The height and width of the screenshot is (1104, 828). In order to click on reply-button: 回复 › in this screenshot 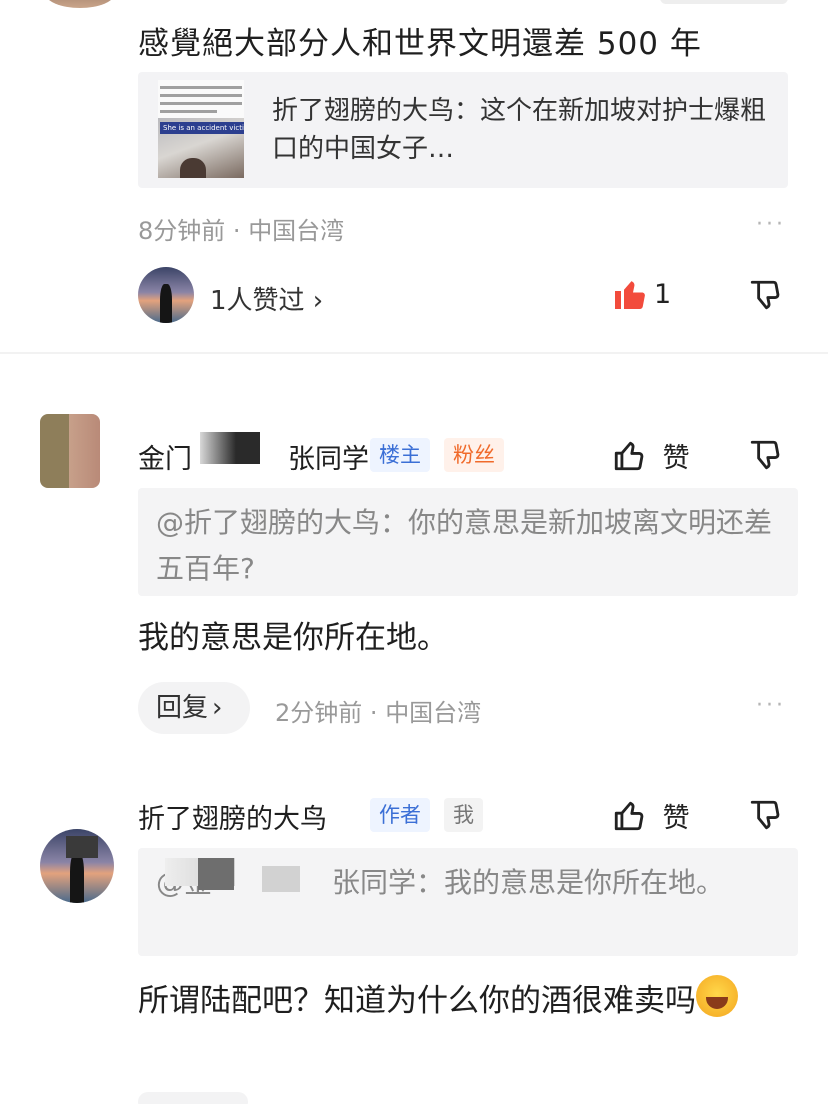, I will do `click(194, 708)`.